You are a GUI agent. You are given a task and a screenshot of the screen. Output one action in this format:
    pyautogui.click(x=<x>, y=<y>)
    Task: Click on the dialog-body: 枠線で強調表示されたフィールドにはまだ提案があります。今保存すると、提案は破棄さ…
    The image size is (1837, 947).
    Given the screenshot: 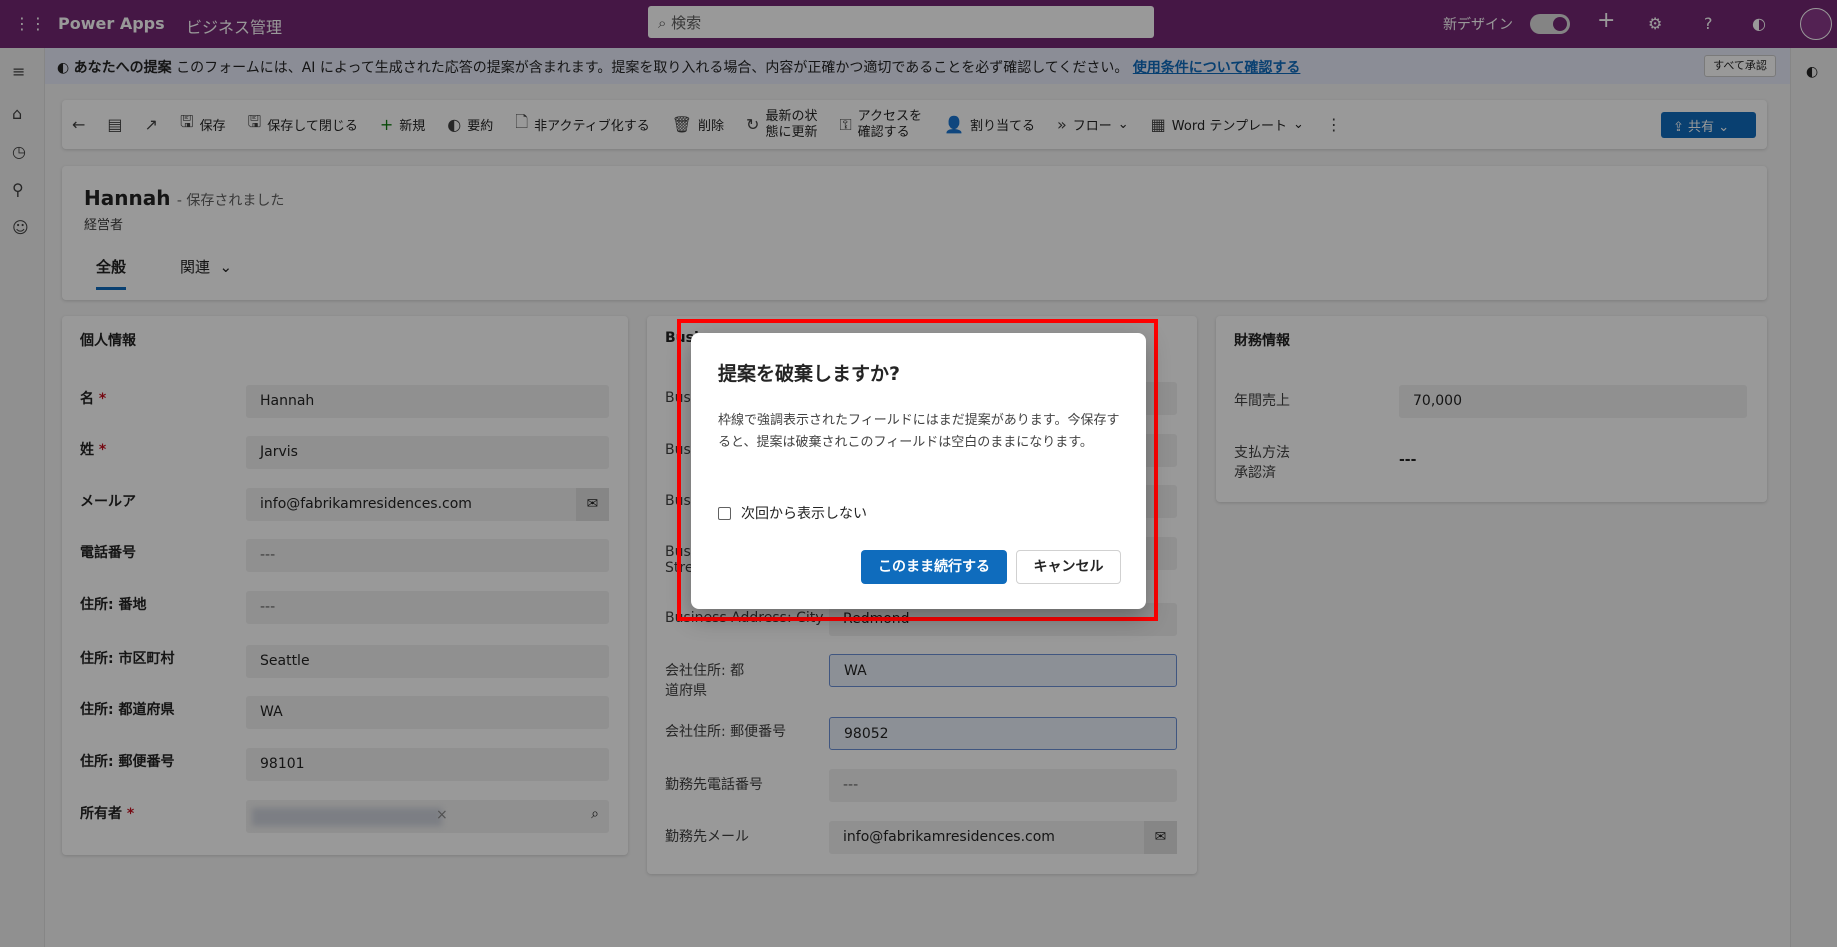 What is the action you would take?
    pyautogui.click(x=919, y=431)
    